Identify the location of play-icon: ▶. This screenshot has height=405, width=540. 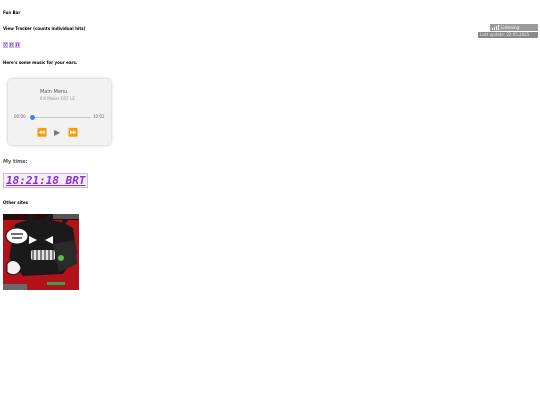
(57, 132).